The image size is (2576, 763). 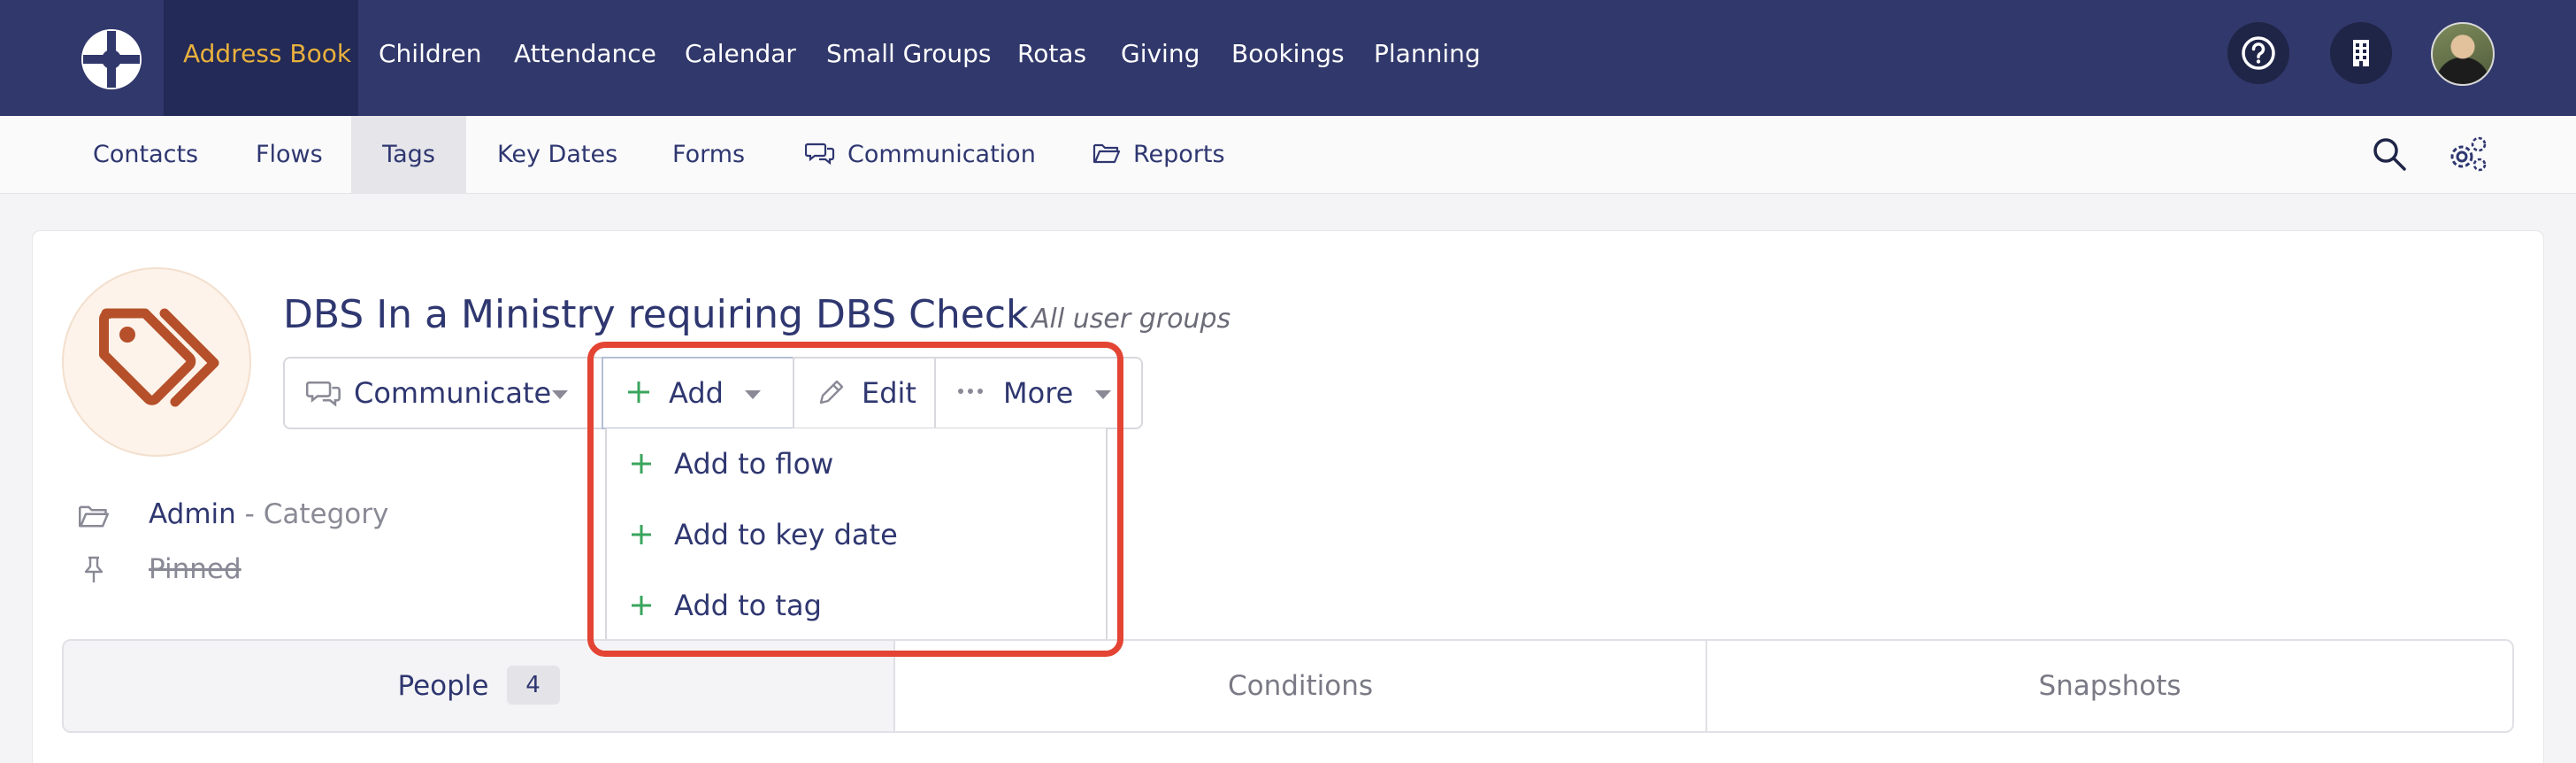 I want to click on category-suffix: - Category, so click(x=316, y=514).